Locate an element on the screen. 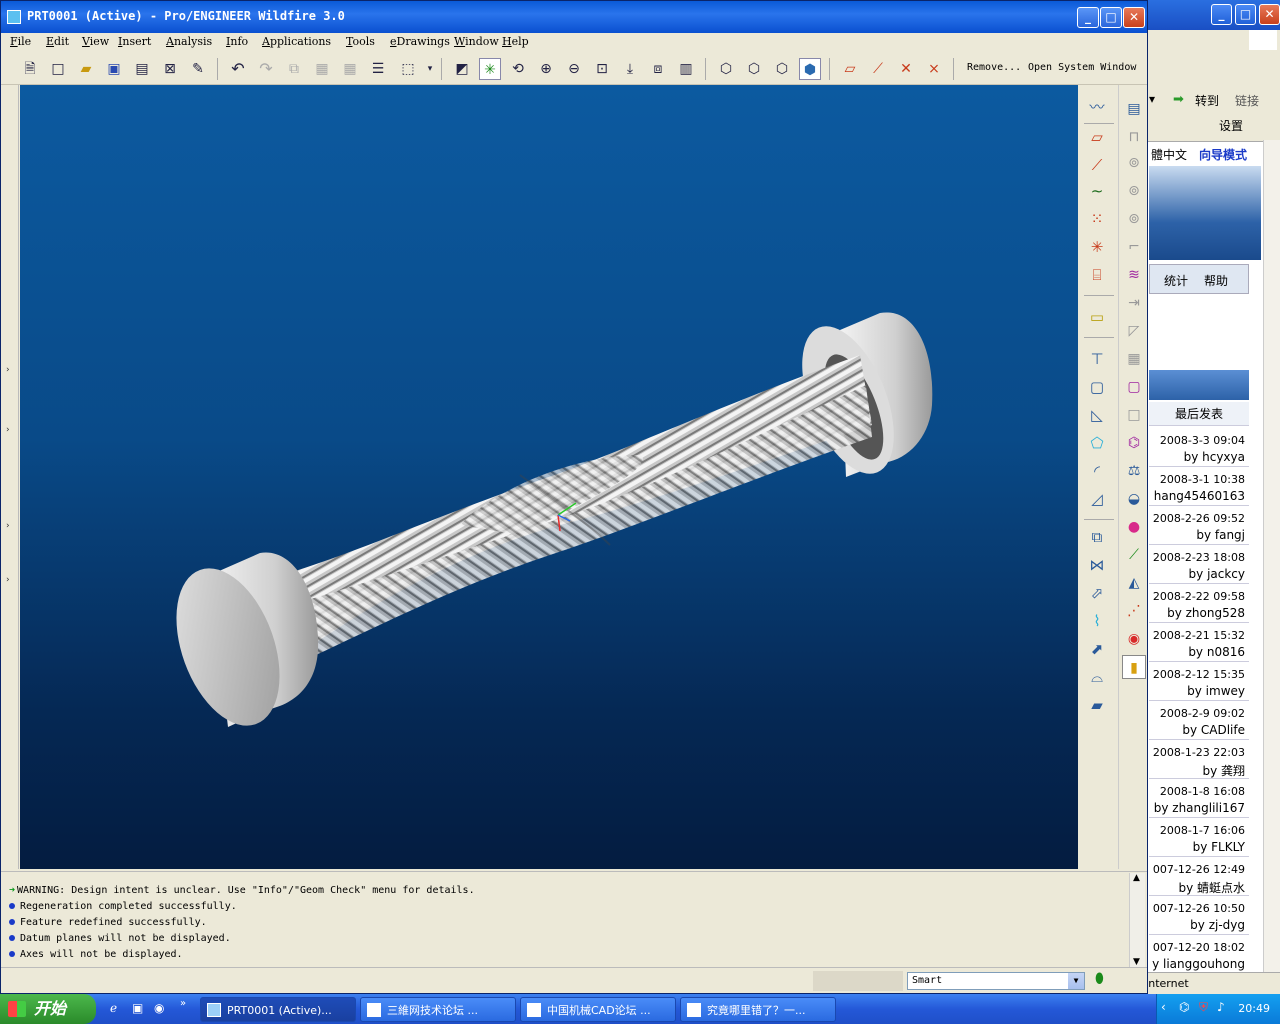  post-author: by imwey is located at coordinates (1216, 691).